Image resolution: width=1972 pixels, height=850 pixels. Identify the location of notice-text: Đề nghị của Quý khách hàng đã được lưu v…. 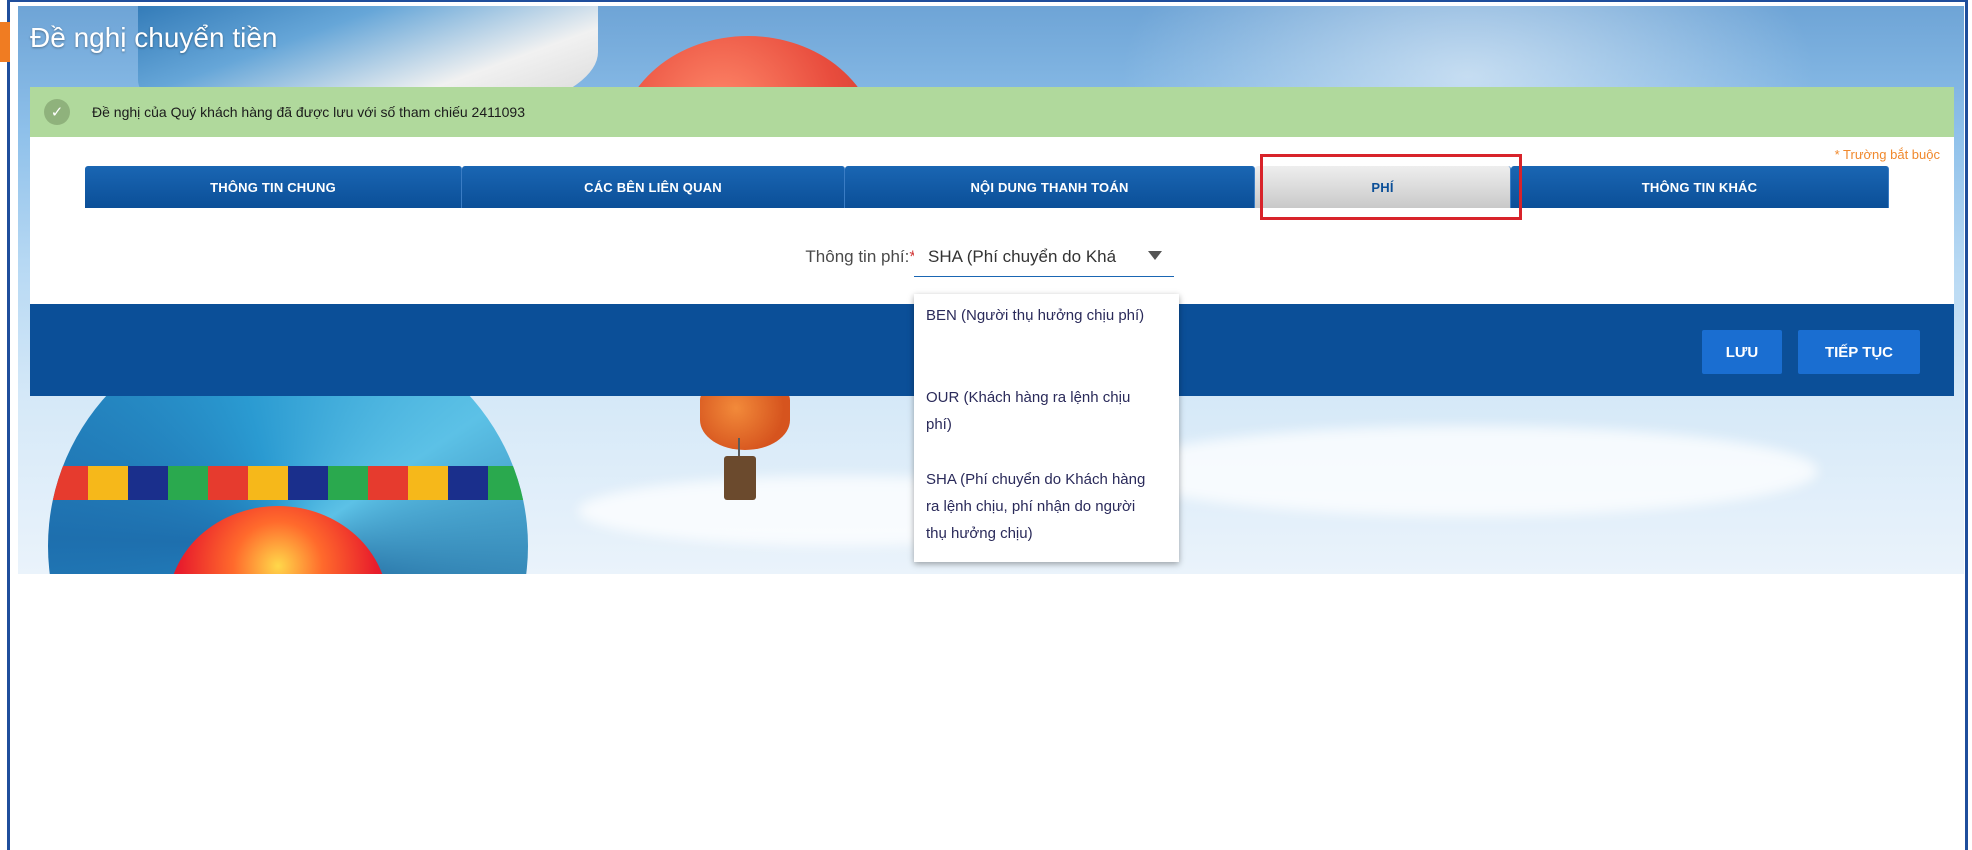
(308, 112).